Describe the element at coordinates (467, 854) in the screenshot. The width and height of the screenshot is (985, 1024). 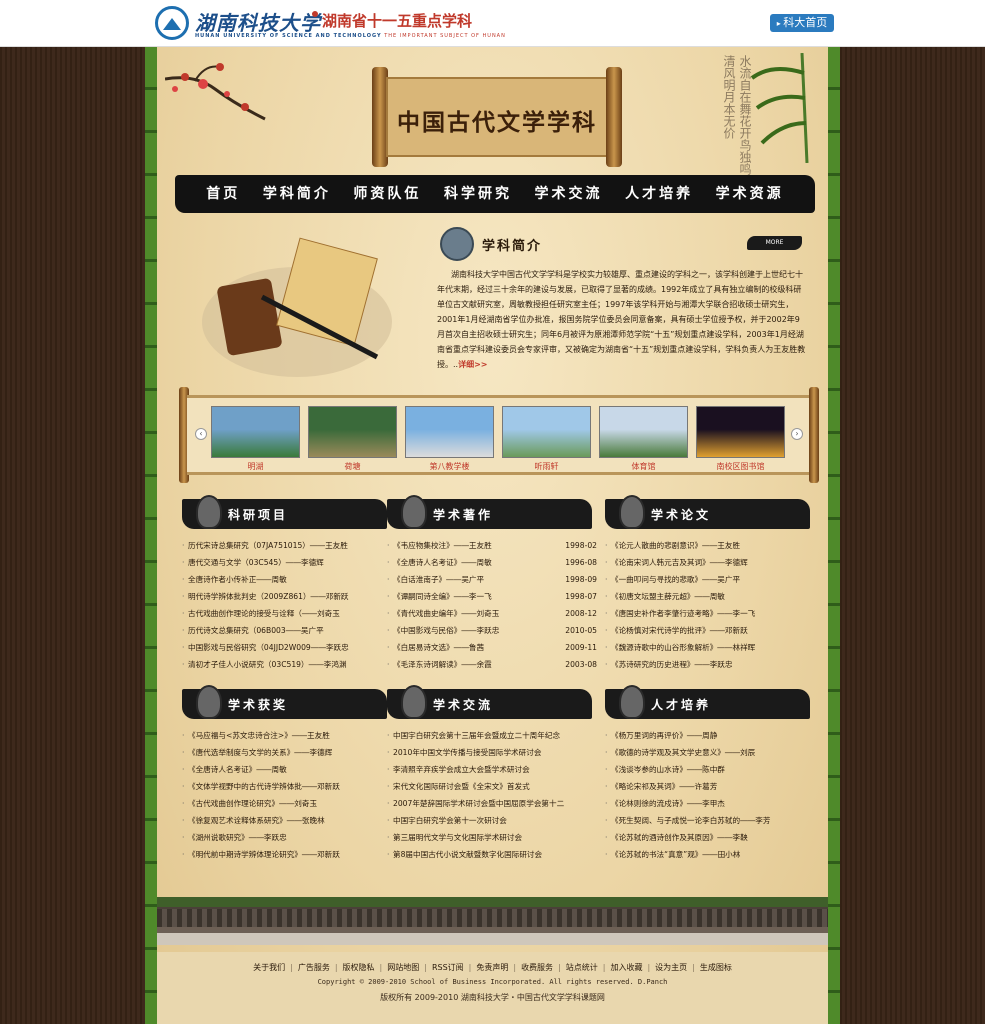
I see `list-item-text: 第8届中国古代小说文献暨数字化国际研讨会` at that location.